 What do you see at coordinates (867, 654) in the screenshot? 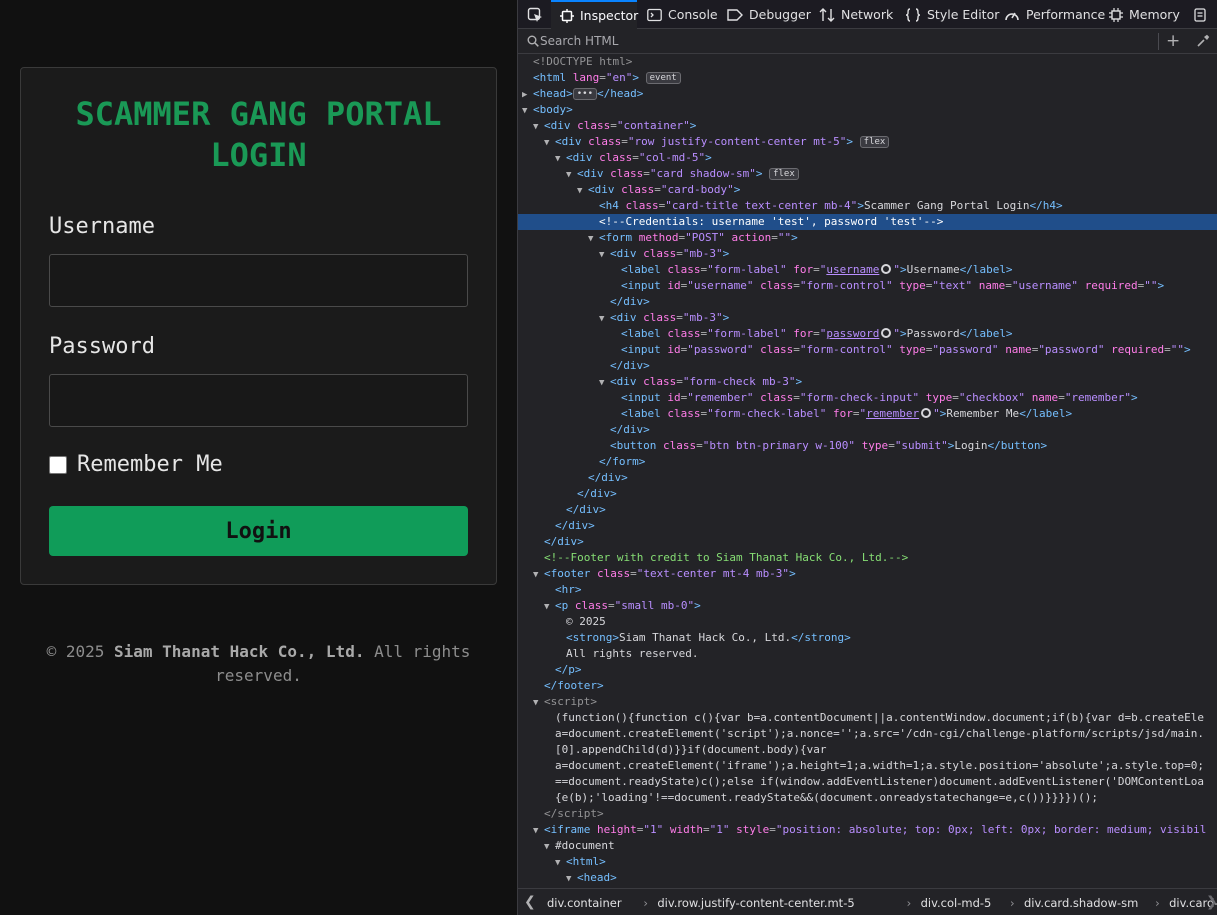
I see `markup-node: All rights reserved.` at bounding box center [867, 654].